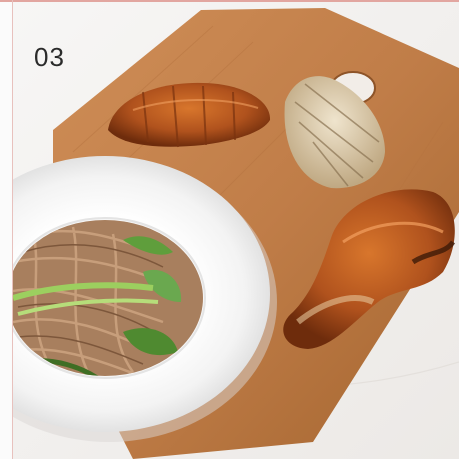  What do you see at coordinates (49, 57) in the screenshot?
I see `slide-number: 03` at bounding box center [49, 57].